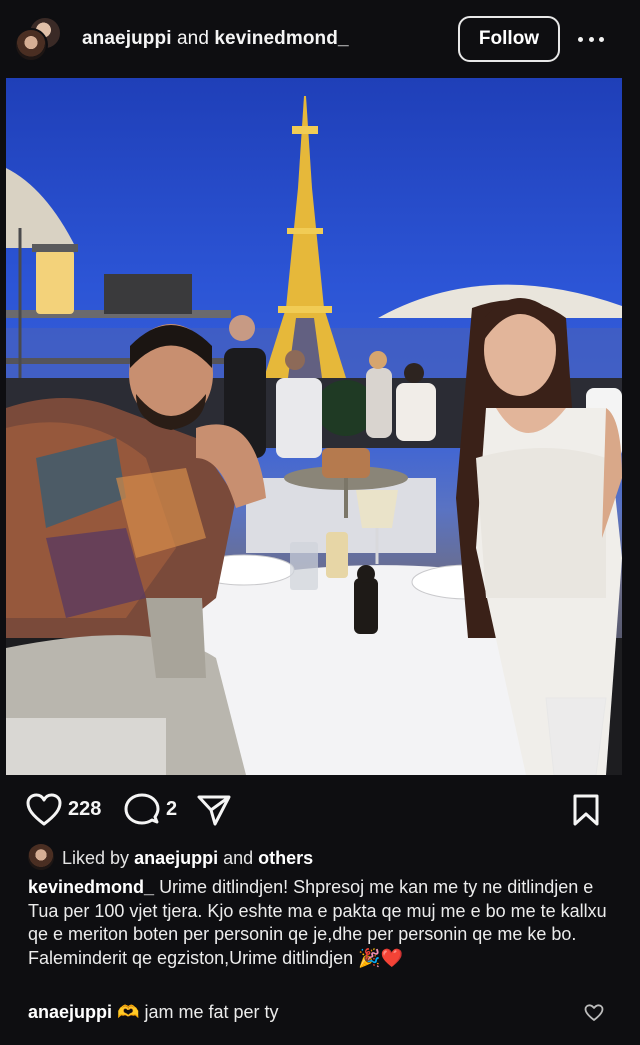 The image size is (640, 1045). Describe the element at coordinates (591, 39) in the screenshot. I see `more-horizontal-icon` at that location.